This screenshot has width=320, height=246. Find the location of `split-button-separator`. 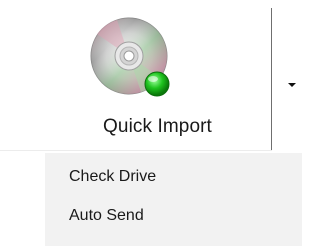

split-button-separator is located at coordinates (271, 79).